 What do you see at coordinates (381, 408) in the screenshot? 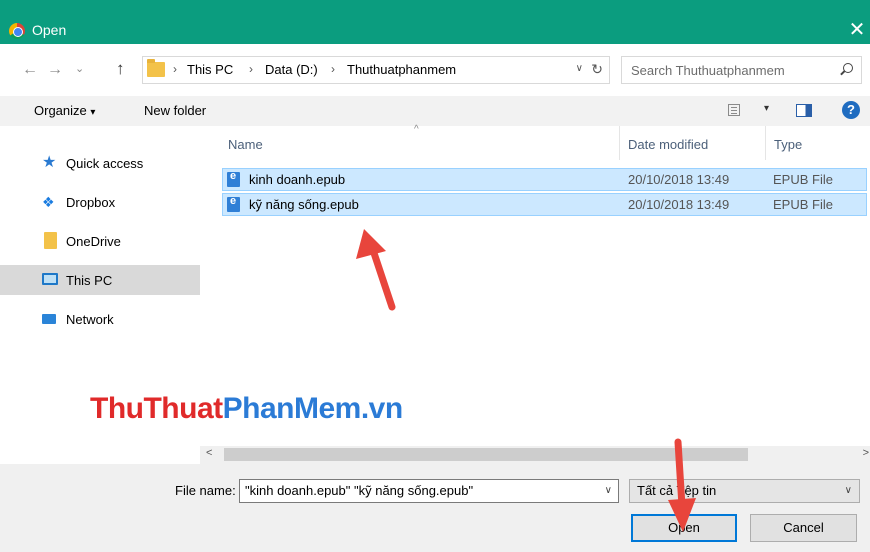
I see `watermark-part: .vn` at bounding box center [381, 408].